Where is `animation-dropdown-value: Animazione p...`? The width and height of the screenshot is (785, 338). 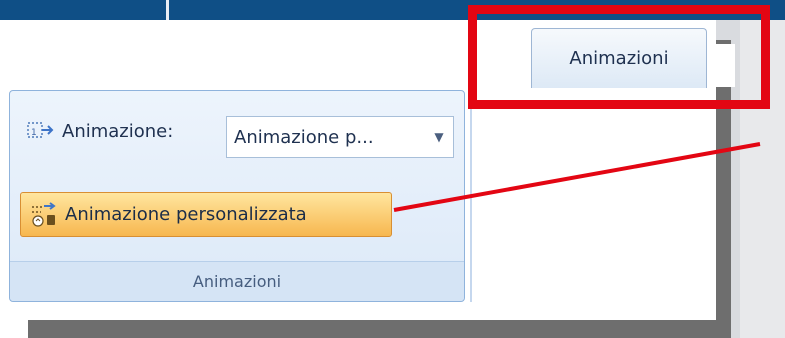 animation-dropdown-value: Animazione p... is located at coordinates (304, 137).